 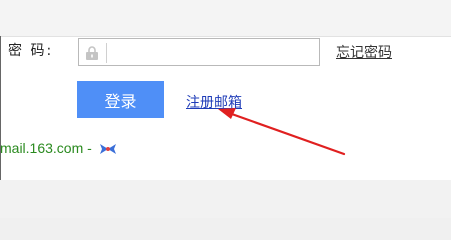 What do you see at coordinates (0, 108) in the screenshot?
I see `panel-divider` at bounding box center [0, 108].